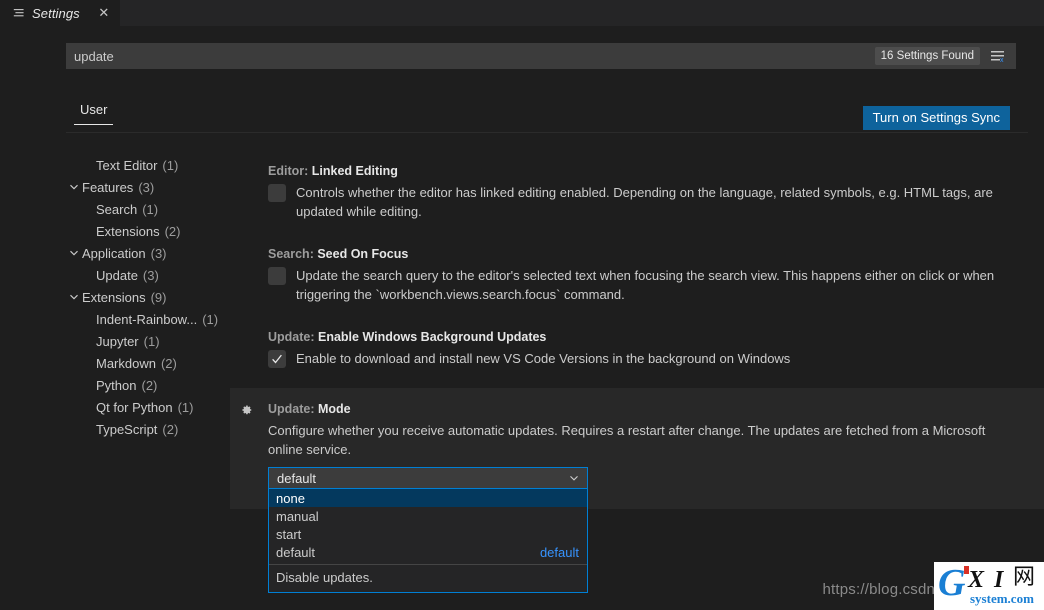  What do you see at coordinates (559, 552) in the screenshot?
I see `option-default-tag: default` at bounding box center [559, 552].